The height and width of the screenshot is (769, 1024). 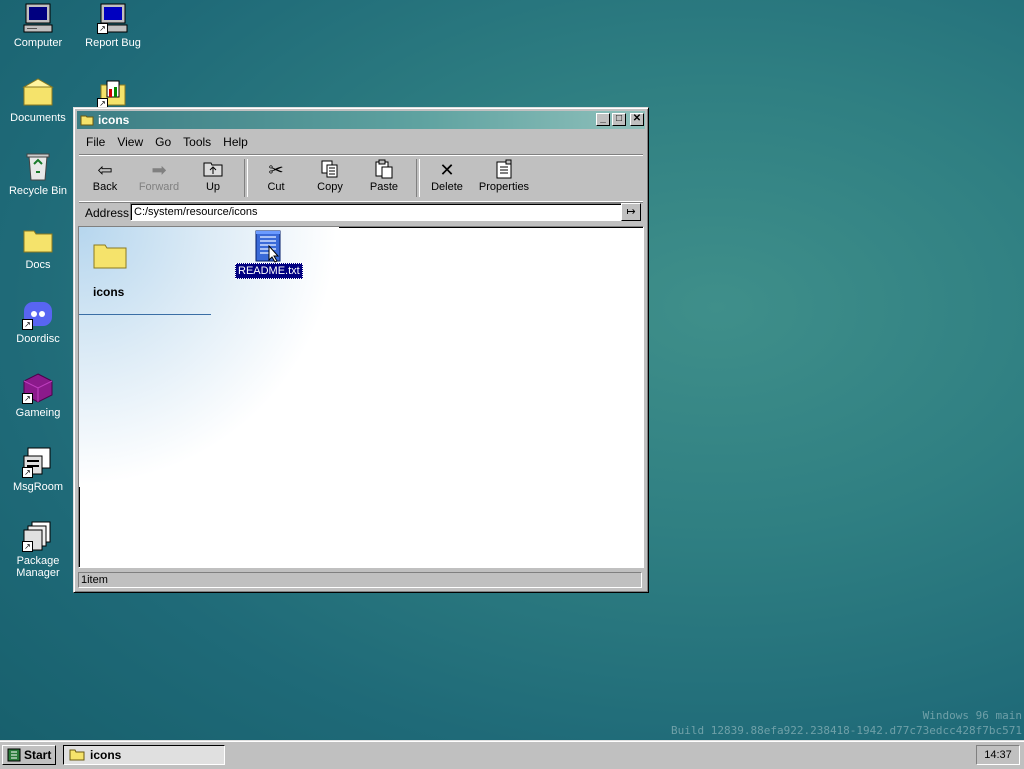 I want to click on minimize-button: _, so click(x=603, y=119).